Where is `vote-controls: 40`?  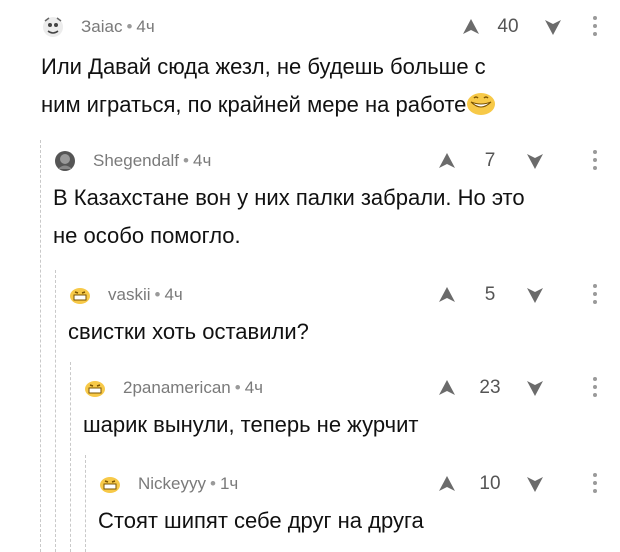
vote-controls: 40 is located at coordinates (512, 27).